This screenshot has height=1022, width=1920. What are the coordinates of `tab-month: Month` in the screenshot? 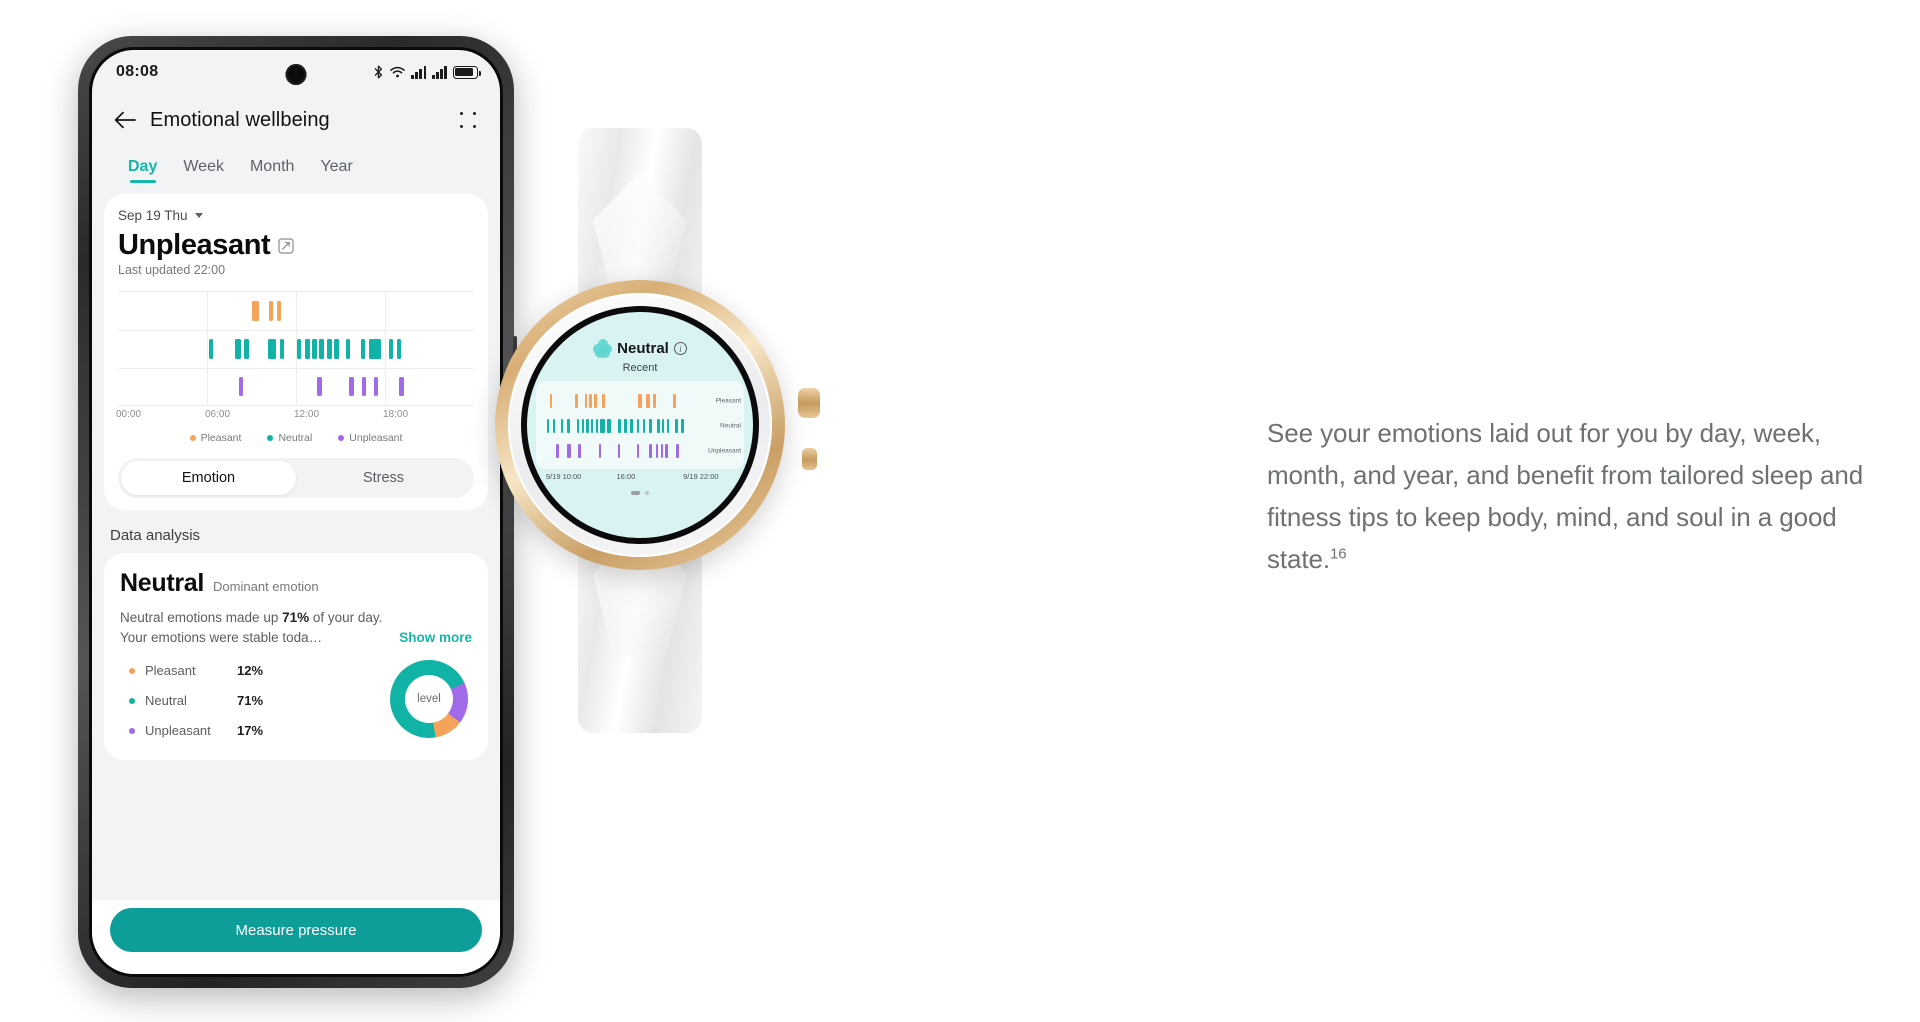 It's located at (272, 170).